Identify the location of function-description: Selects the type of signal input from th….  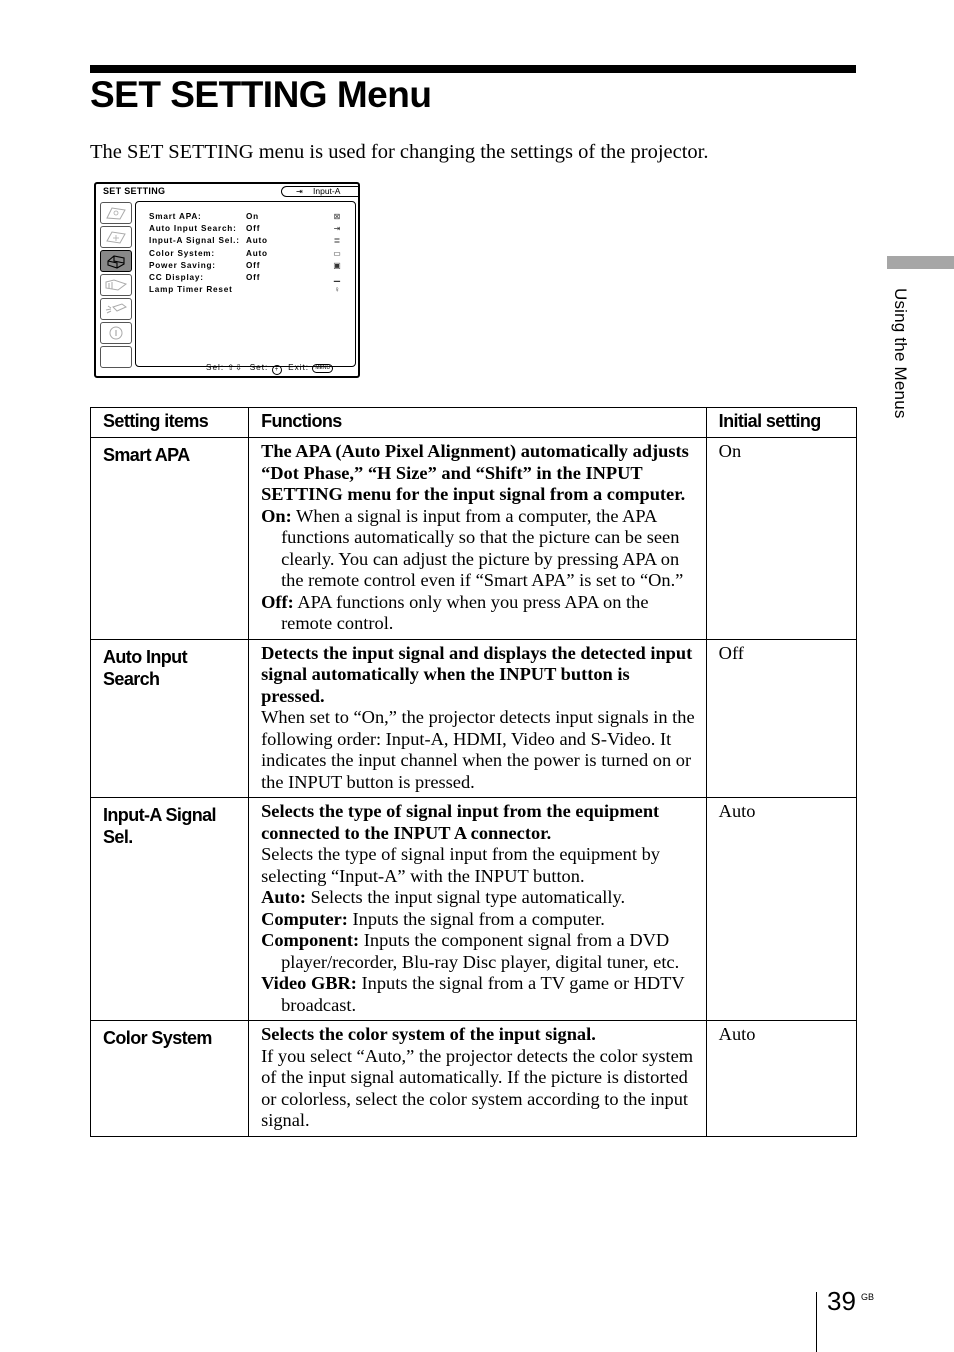
(460, 865).